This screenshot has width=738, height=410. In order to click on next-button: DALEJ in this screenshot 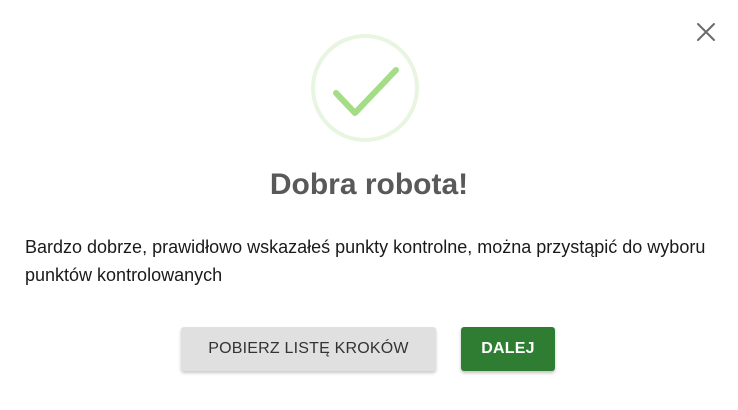, I will do `click(508, 349)`.